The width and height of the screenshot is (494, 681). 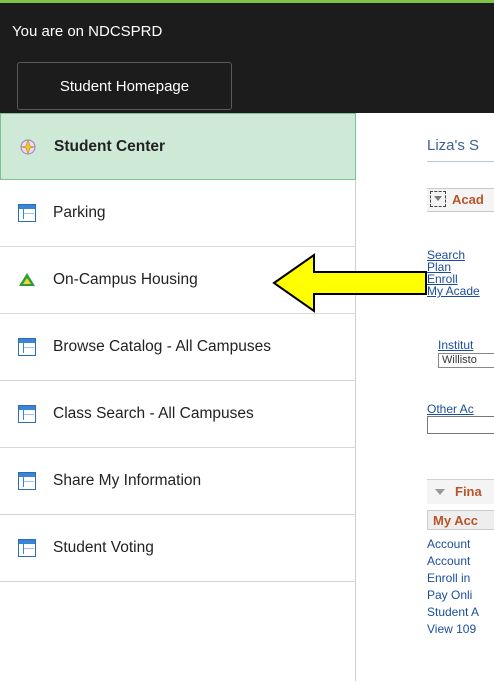 What do you see at coordinates (87, 31) in the screenshot?
I see `environment-label: You are on NDCSPRD` at bounding box center [87, 31].